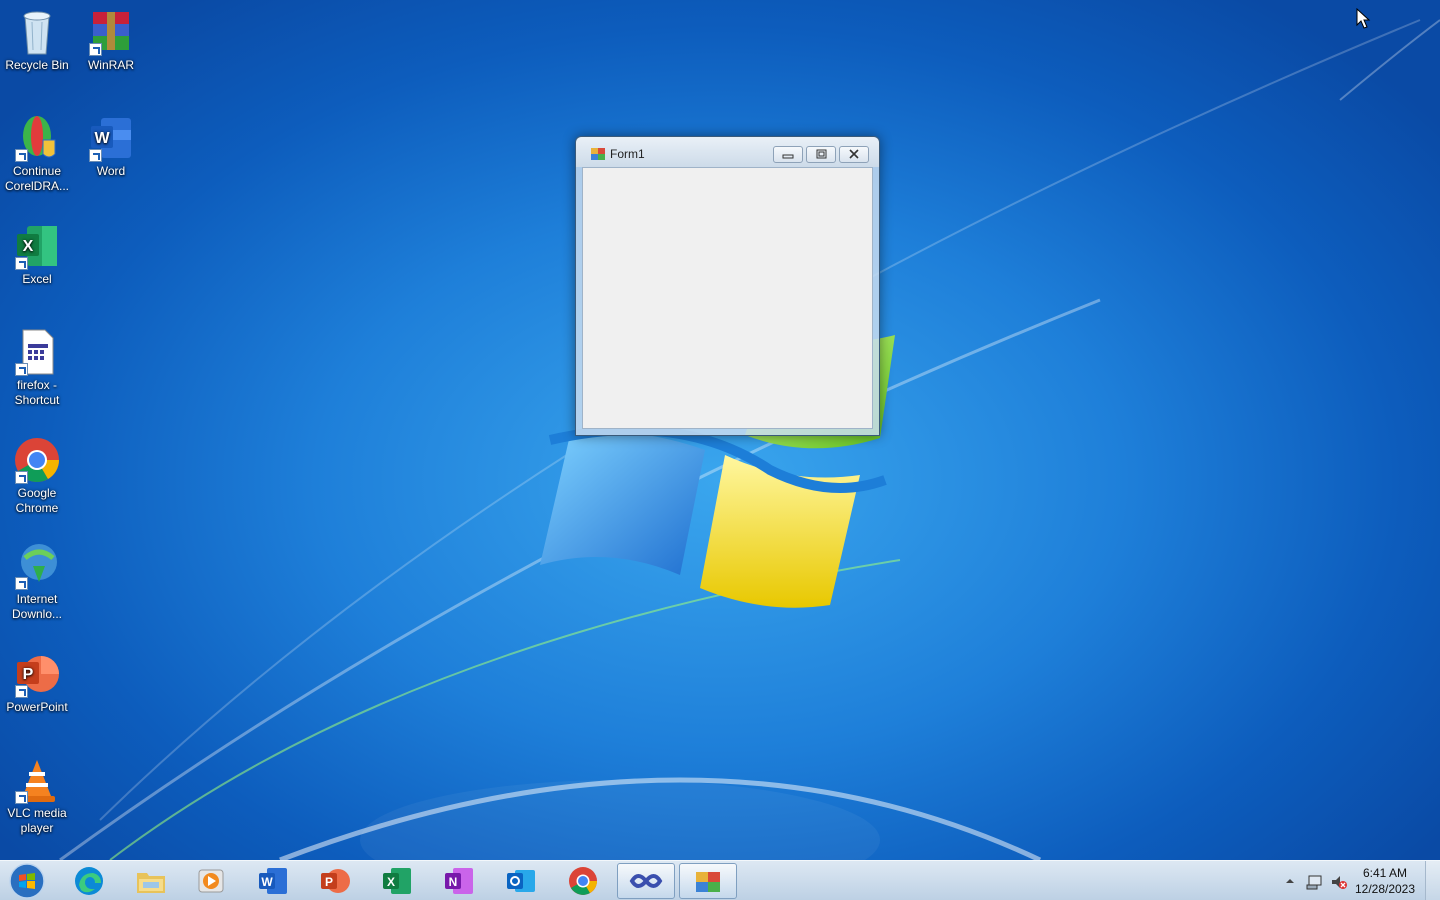 The width and height of the screenshot is (1440, 900). What do you see at coordinates (1385, 889) in the screenshot?
I see `clock-date: 12/28/2023` at bounding box center [1385, 889].